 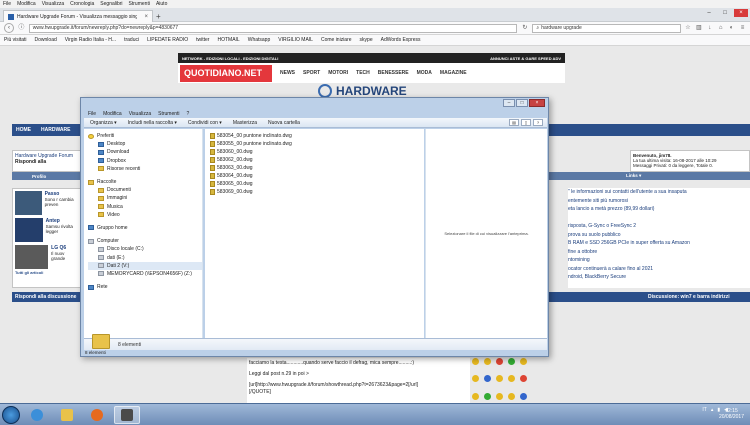 What do you see at coordinates (145, 144) in the screenshot?
I see `nav-desktop: Desktop` at bounding box center [145, 144].